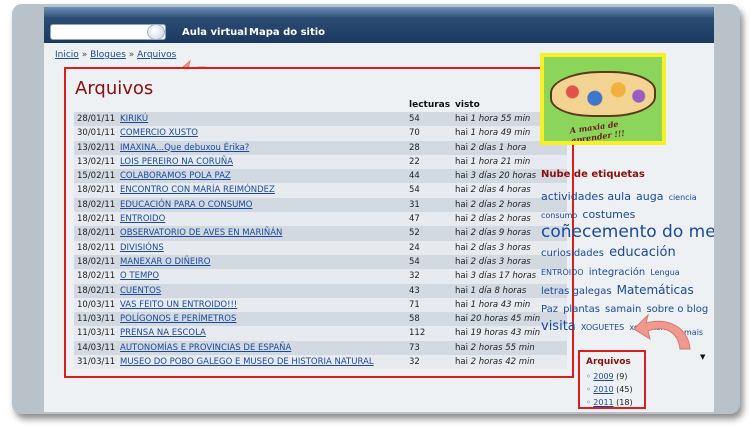 The width and height of the screenshot is (750, 426). What do you see at coordinates (96, 347) in the screenshot?
I see `post-date: 14/03/11` at bounding box center [96, 347].